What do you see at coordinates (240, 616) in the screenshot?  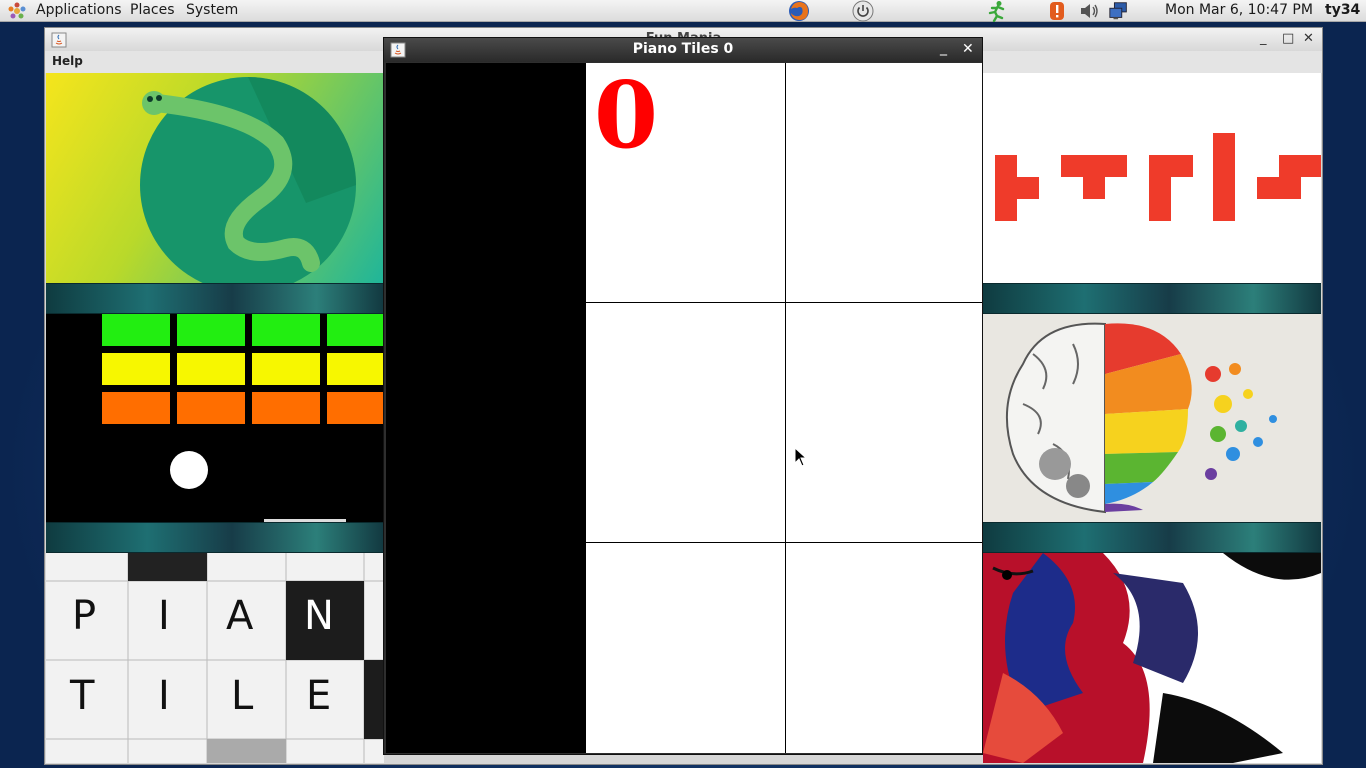 I see `piano-letter: A` at bounding box center [240, 616].